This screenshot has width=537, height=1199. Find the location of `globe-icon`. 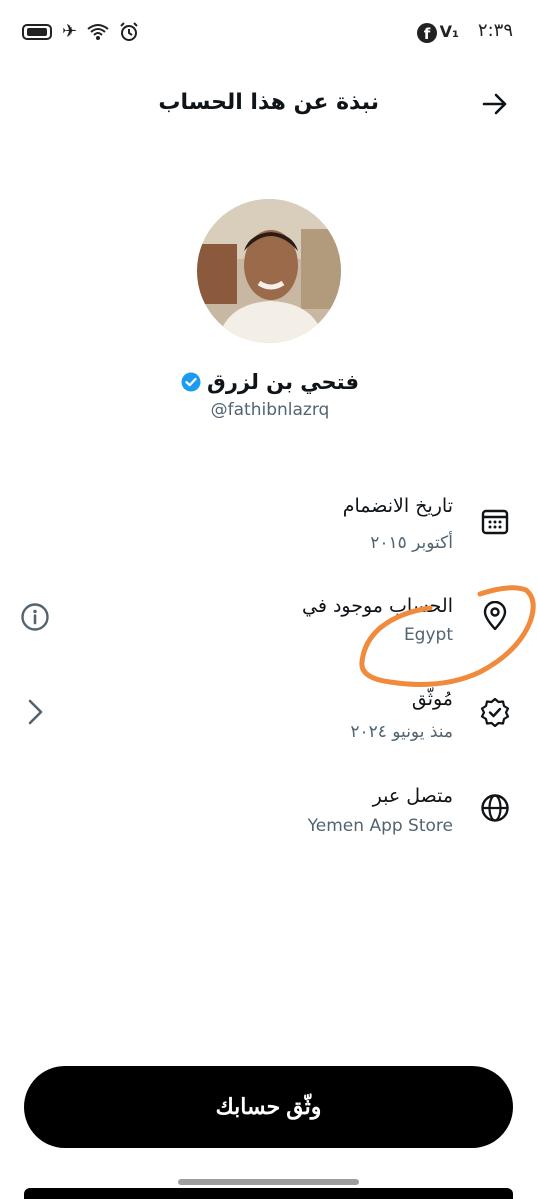

globe-icon is located at coordinates (495, 808).